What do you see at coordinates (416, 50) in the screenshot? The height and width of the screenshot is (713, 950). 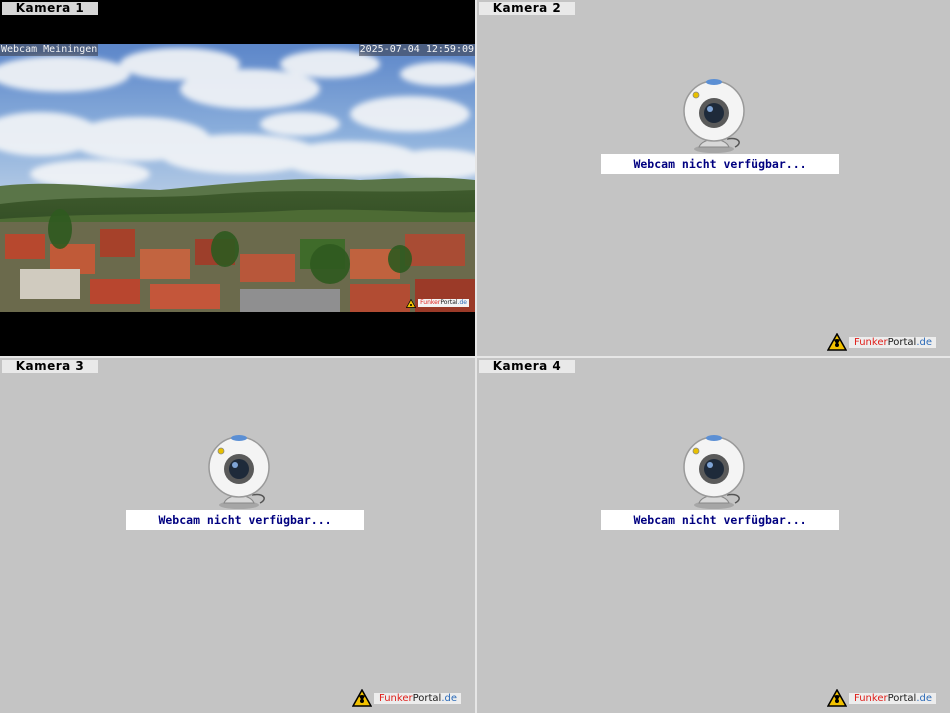 I see `overlay-timestamp: 2025-07-04 12:59:09` at bounding box center [416, 50].